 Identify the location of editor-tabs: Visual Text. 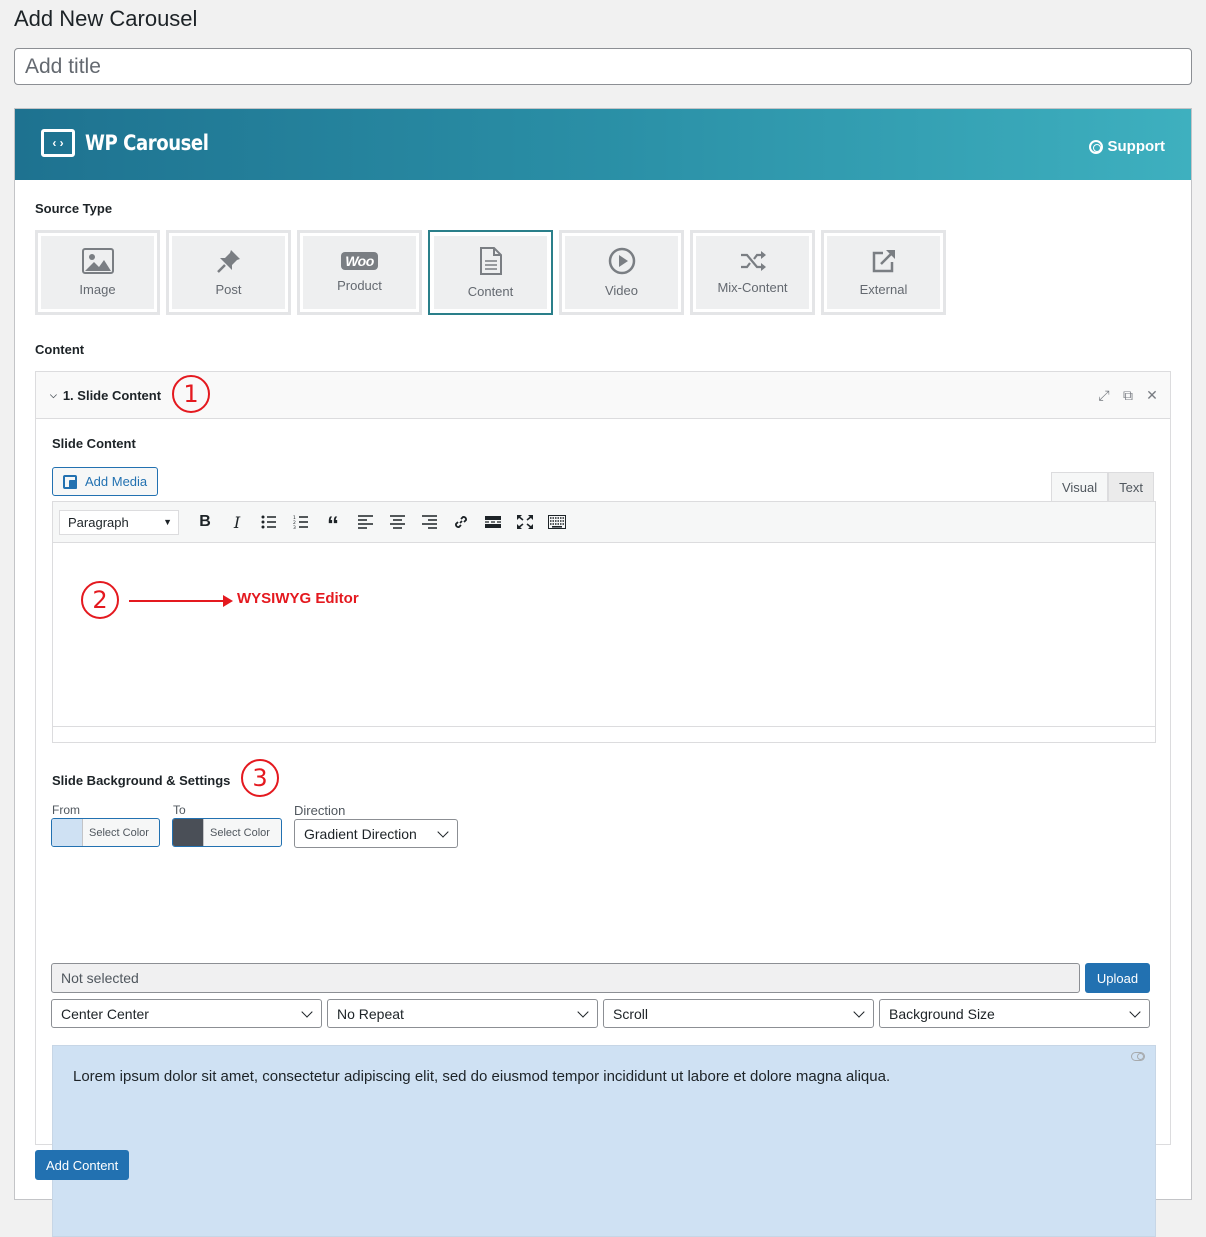
(1102, 486).